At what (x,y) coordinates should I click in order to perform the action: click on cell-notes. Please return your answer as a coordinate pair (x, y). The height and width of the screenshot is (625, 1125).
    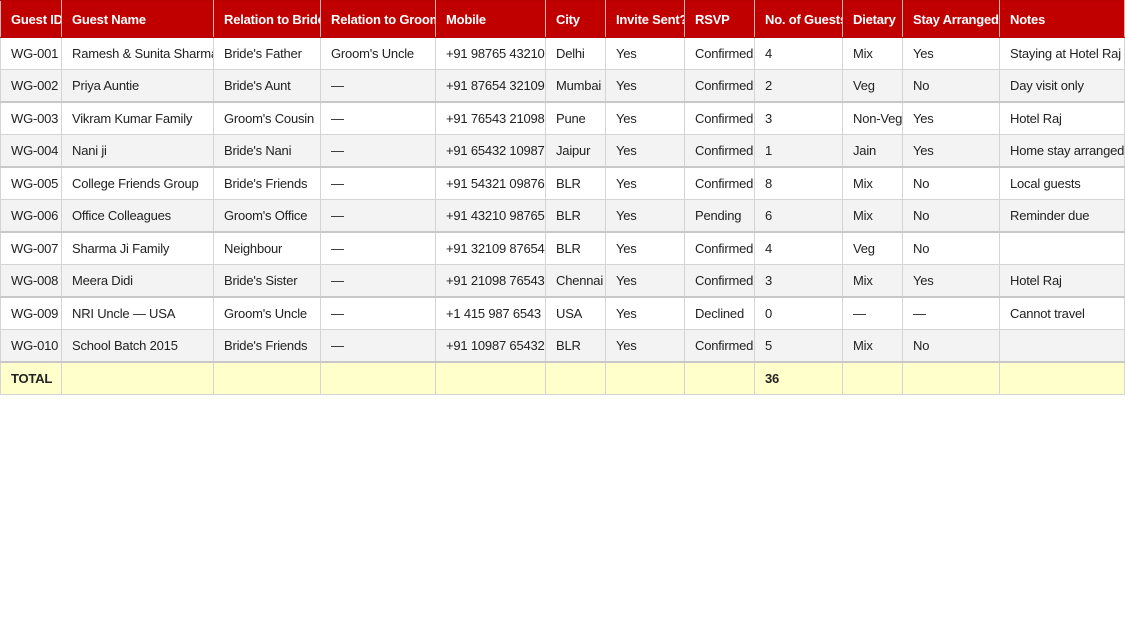
    Looking at the image, I should click on (1062, 248).